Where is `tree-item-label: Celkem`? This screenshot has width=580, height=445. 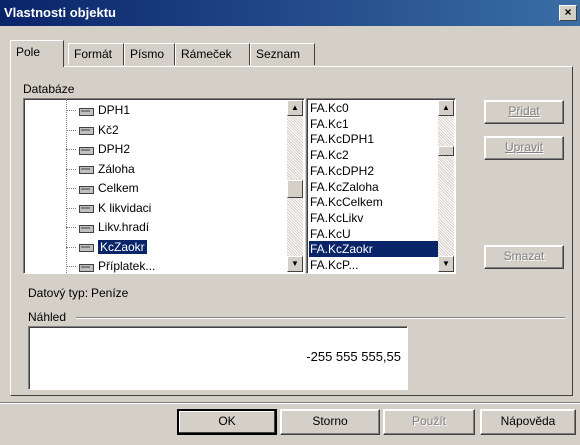 tree-item-label: Celkem is located at coordinates (118, 188).